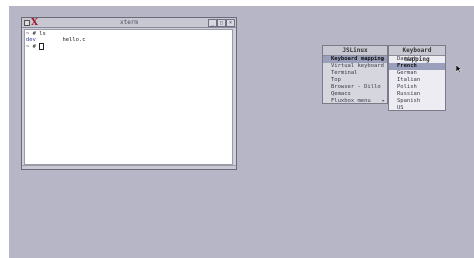 The height and width of the screenshot is (258, 474). What do you see at coordinates (33, 47) in the screenshot?
I see `prompt: ~ #` at bounding box center [33, 47].